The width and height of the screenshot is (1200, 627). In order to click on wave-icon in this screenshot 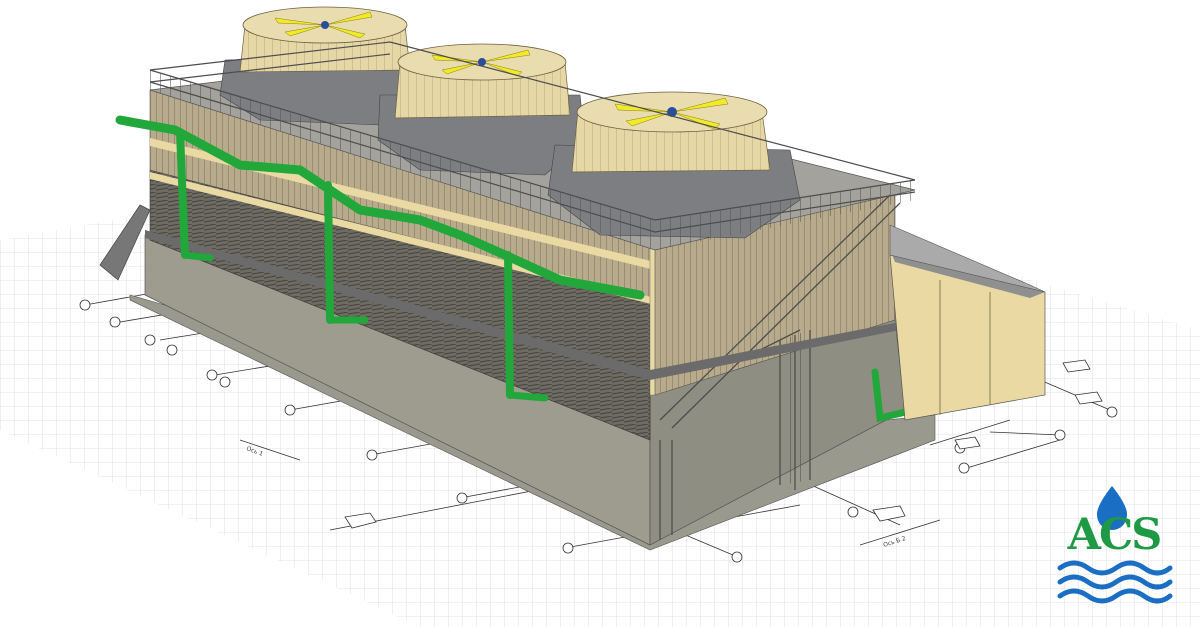, I will do `click(1115, 582)`.